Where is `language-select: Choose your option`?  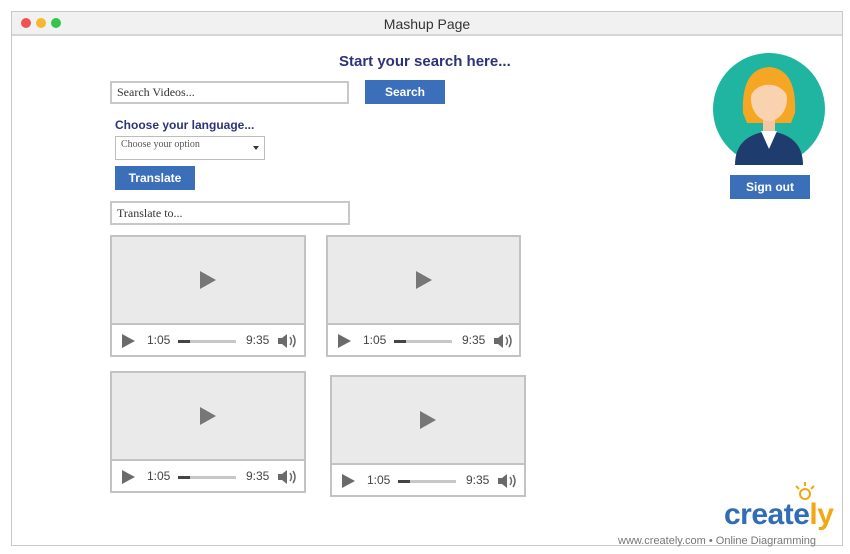
language-select: Choose your option is located at coordinates (190, 148).